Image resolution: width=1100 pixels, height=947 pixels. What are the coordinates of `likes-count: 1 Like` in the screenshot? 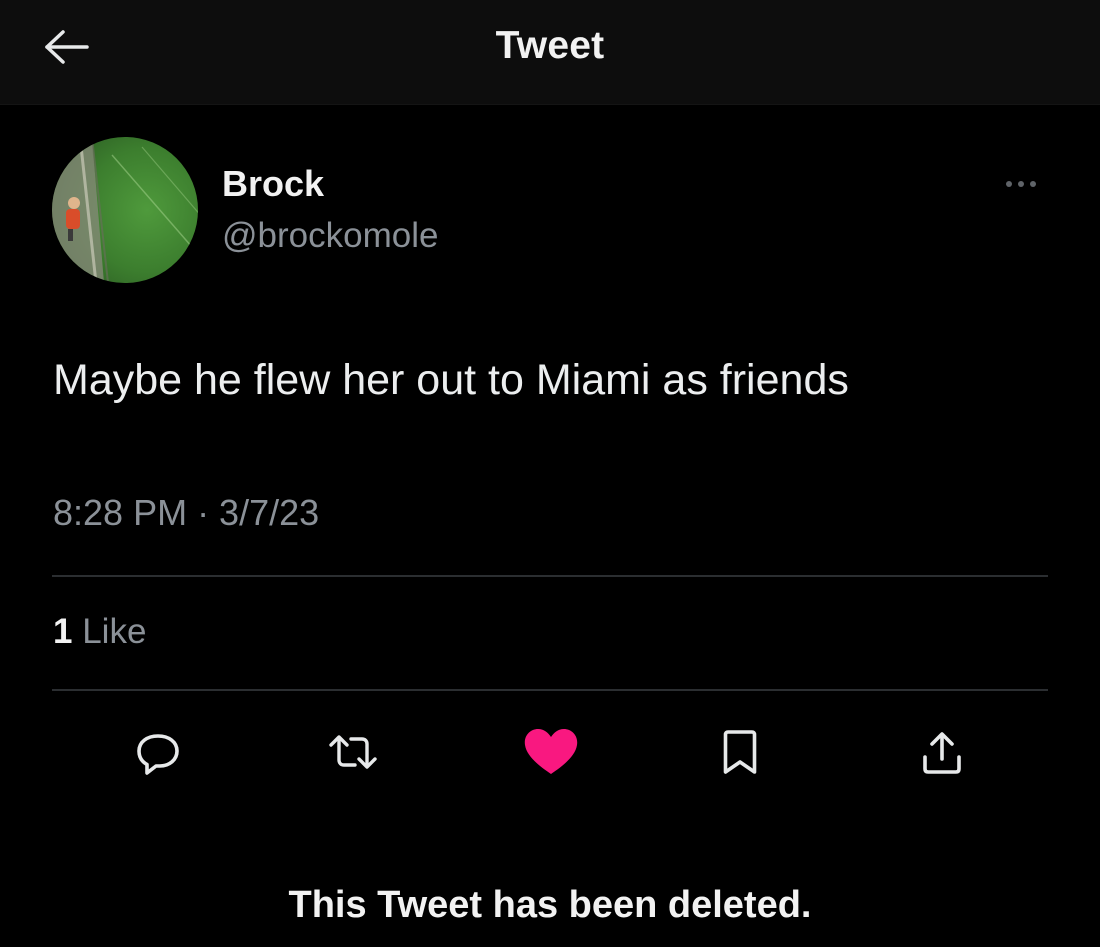 It's located at (99, 632).